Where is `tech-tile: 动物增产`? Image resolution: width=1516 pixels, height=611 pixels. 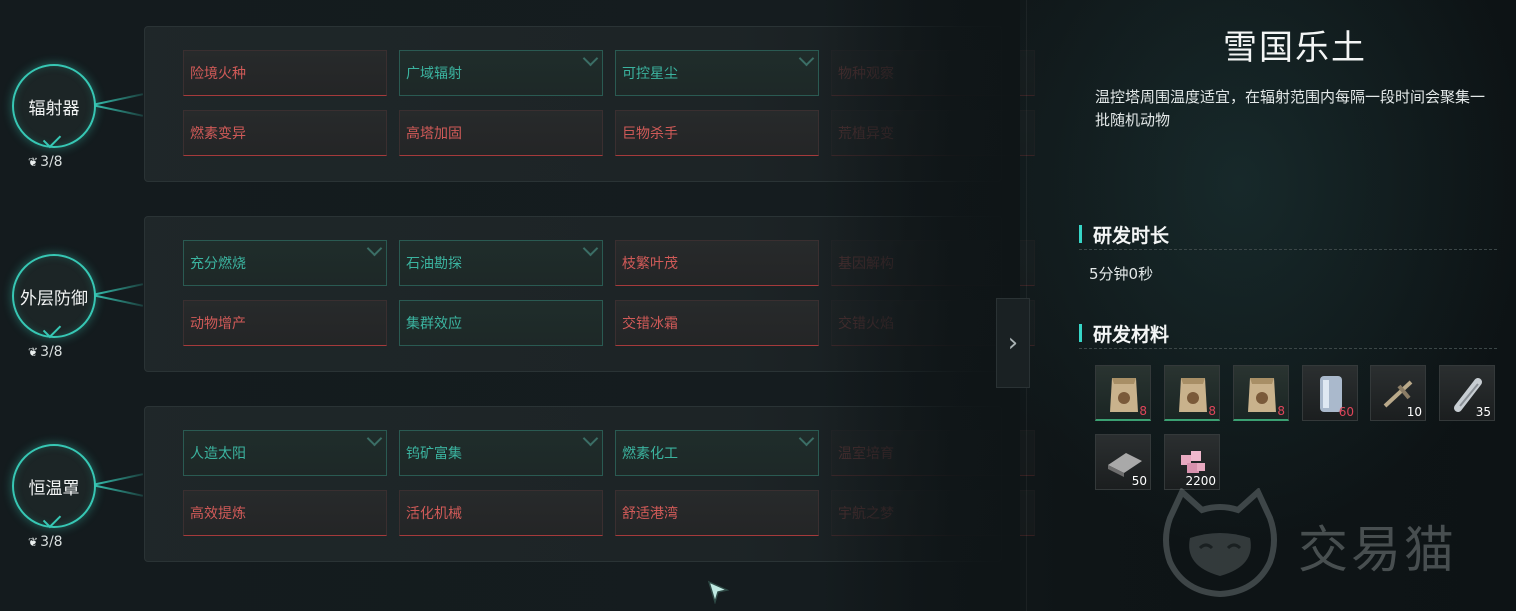 tech-tile: 动物增产 is located at coordinates (285, 323).